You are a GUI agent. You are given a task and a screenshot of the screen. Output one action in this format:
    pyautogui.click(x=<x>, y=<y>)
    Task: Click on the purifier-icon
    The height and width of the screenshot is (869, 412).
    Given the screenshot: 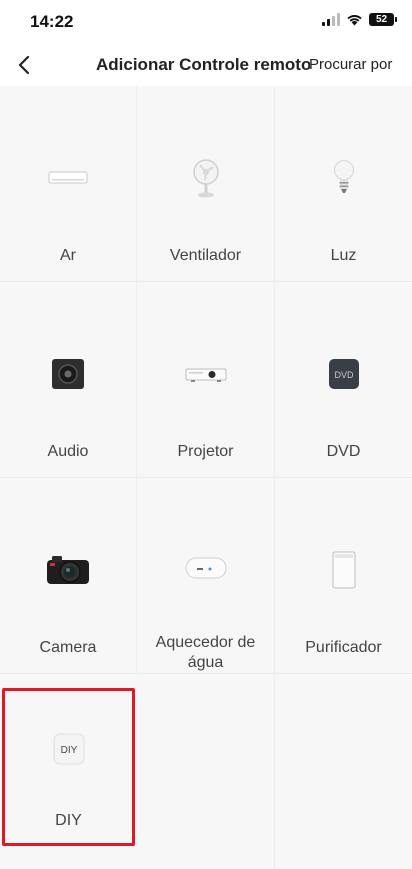 What is the action you would take?
    pyautogui.click(x=344, y=570)
    